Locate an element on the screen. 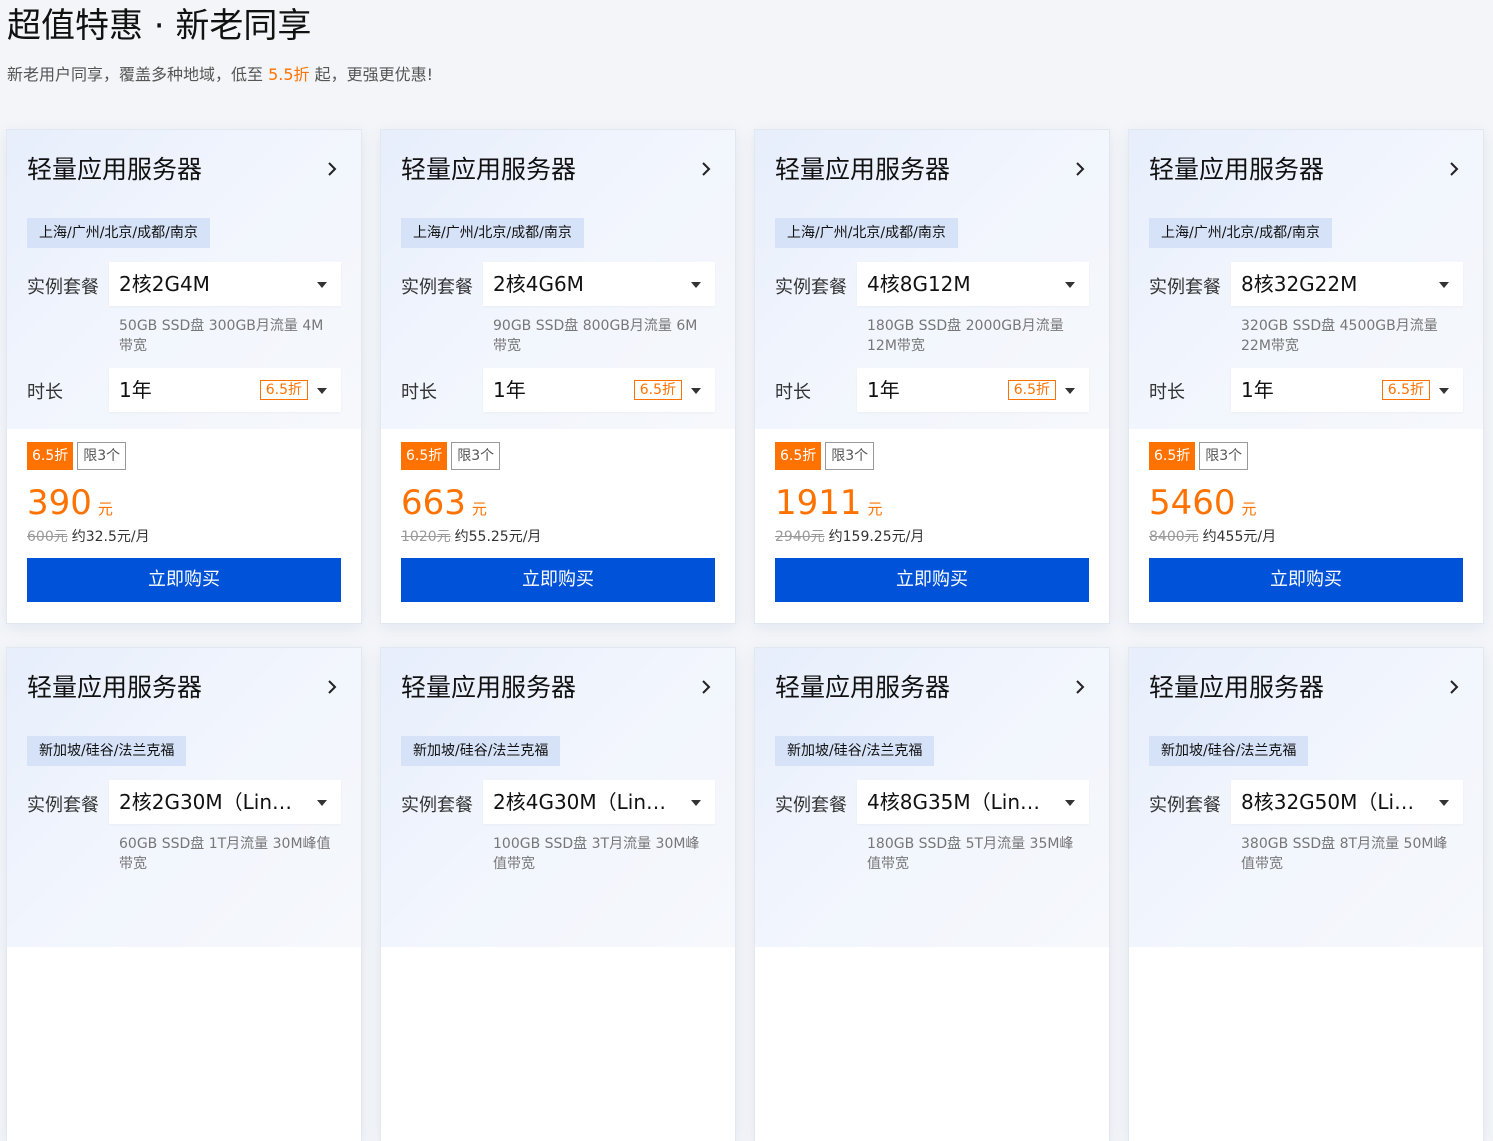 The height and width of the screenshot is (1141, 1493). price-detail: 600元 约32.5元/月 is located at coordinates (88, 537).